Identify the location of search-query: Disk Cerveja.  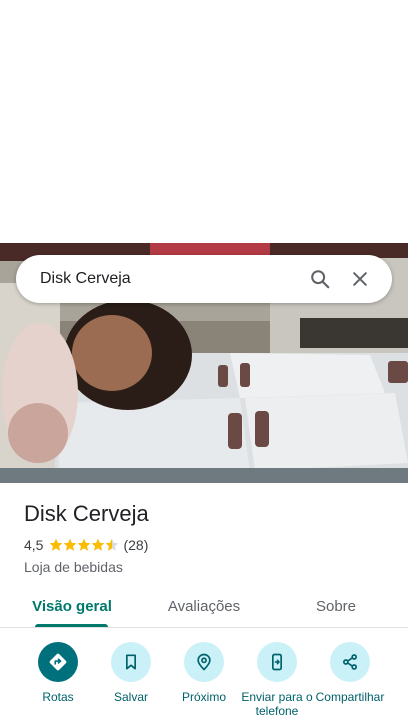
(170, 279).